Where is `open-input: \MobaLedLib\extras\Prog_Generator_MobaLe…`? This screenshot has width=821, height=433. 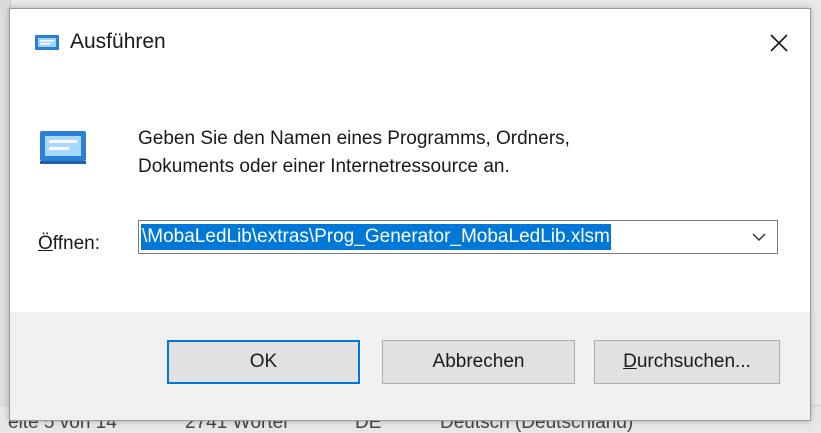 open-input: \MobaLedLib\extras\Prog_Generator_MobaLe… is located at coordinates (438, 237).